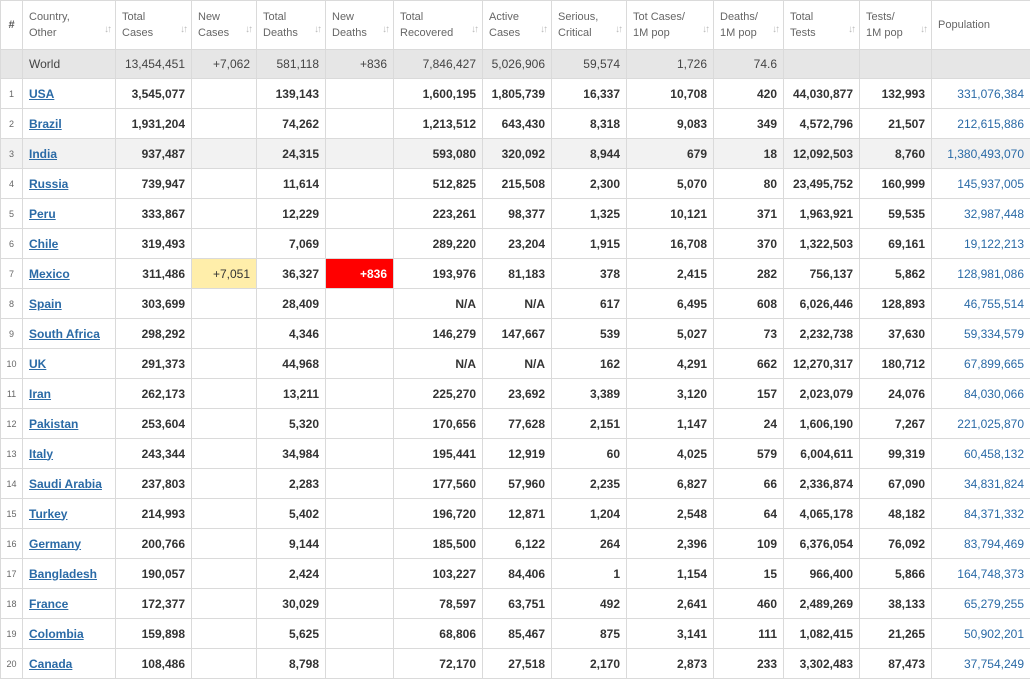 This screenshot has width=1030, height=679. Describe the element at coordinates (48, 514) in the screenshot. I see `country-link: Turkey` at that location.